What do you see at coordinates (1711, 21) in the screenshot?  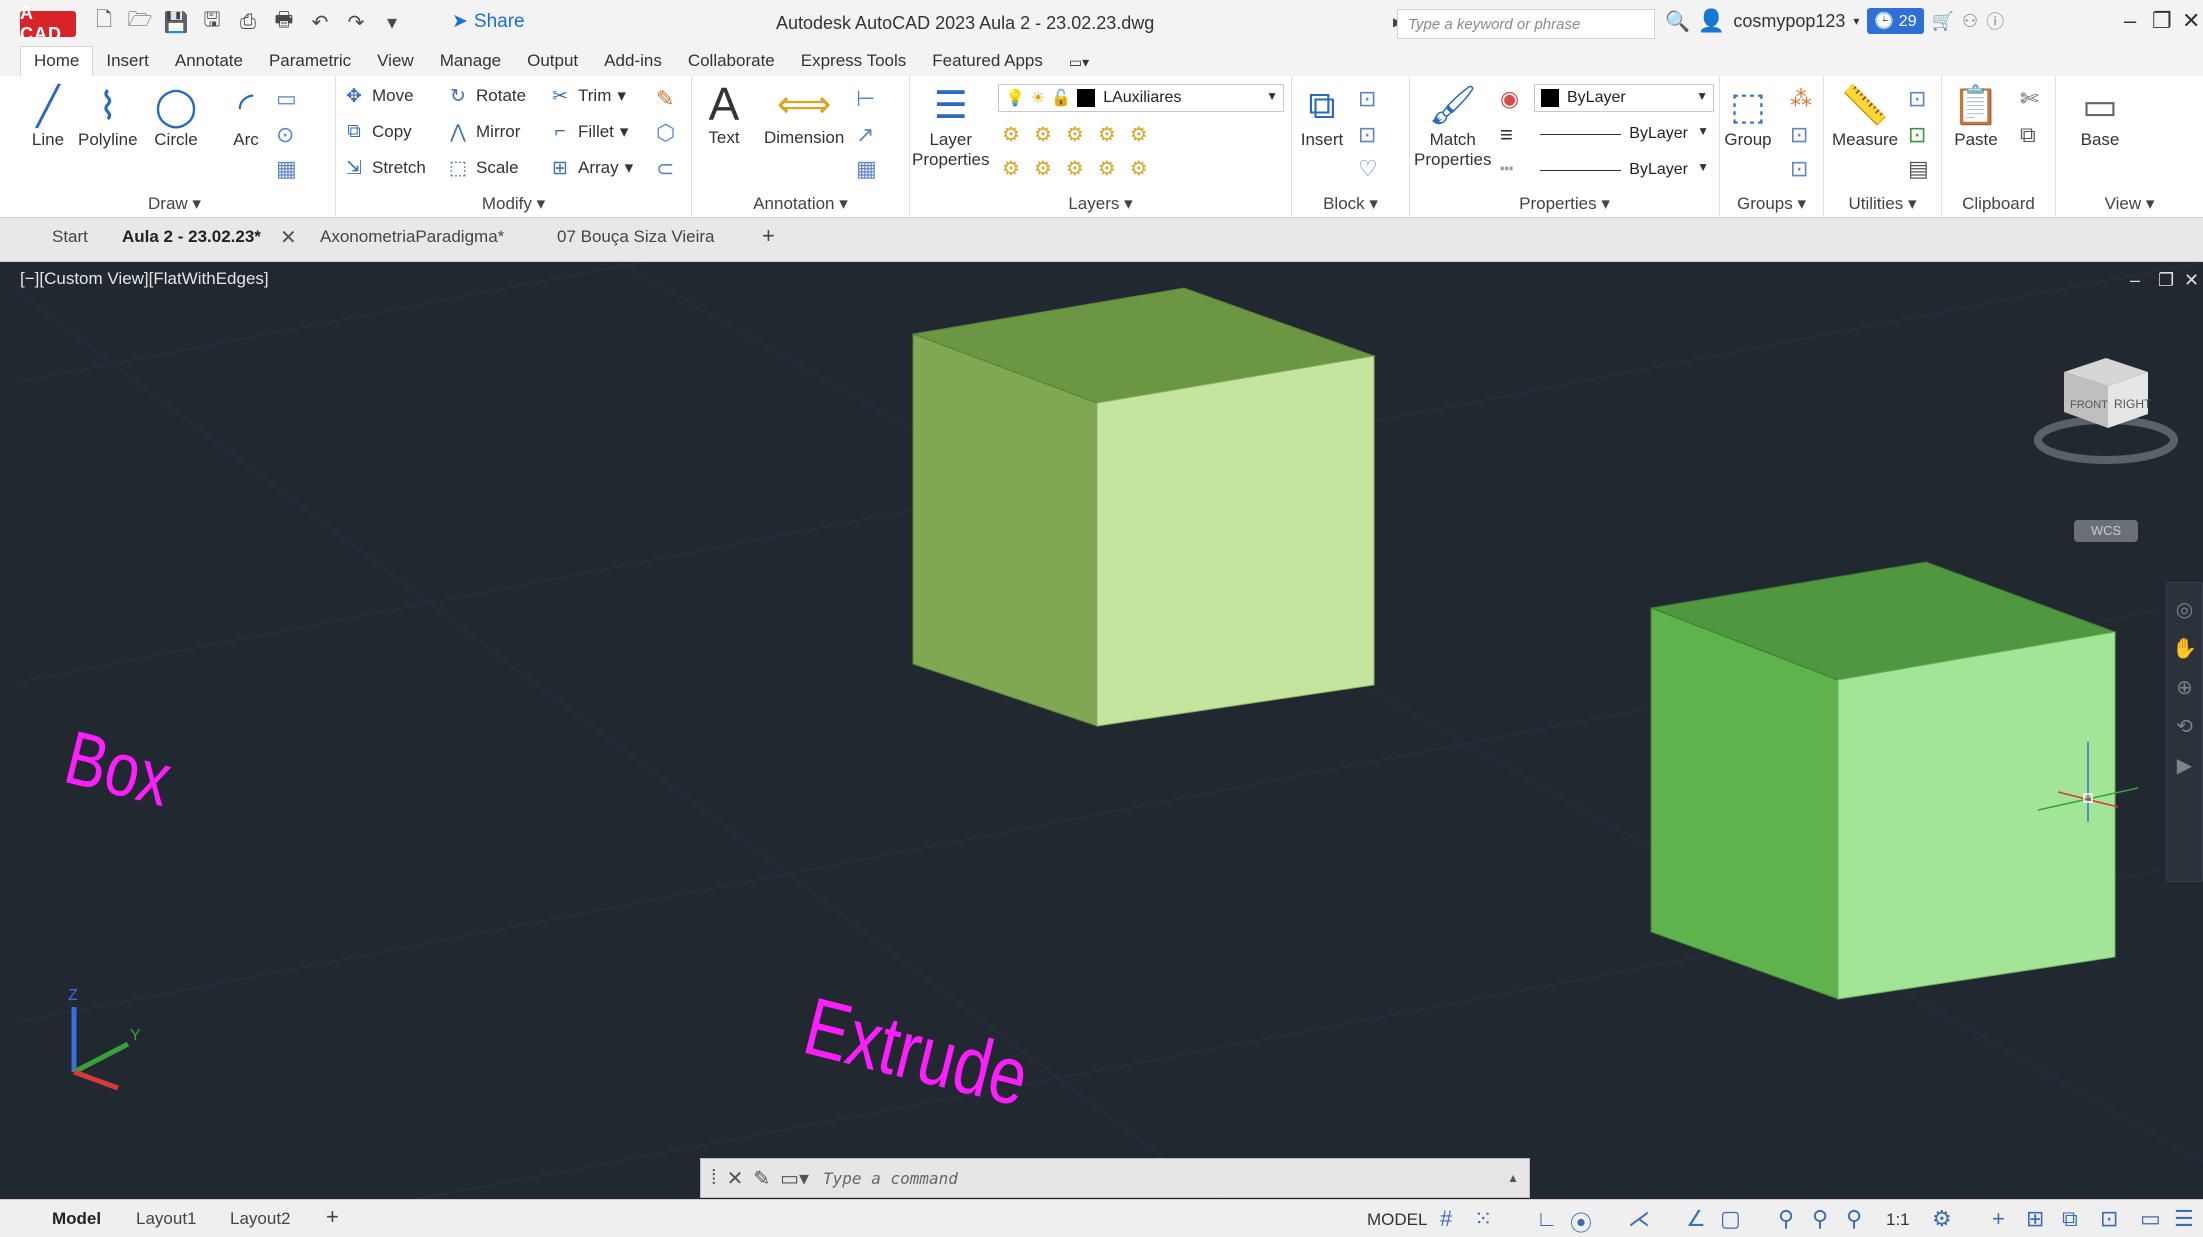 I see `user-icon: 👤` at bounding box center [1711, 21].